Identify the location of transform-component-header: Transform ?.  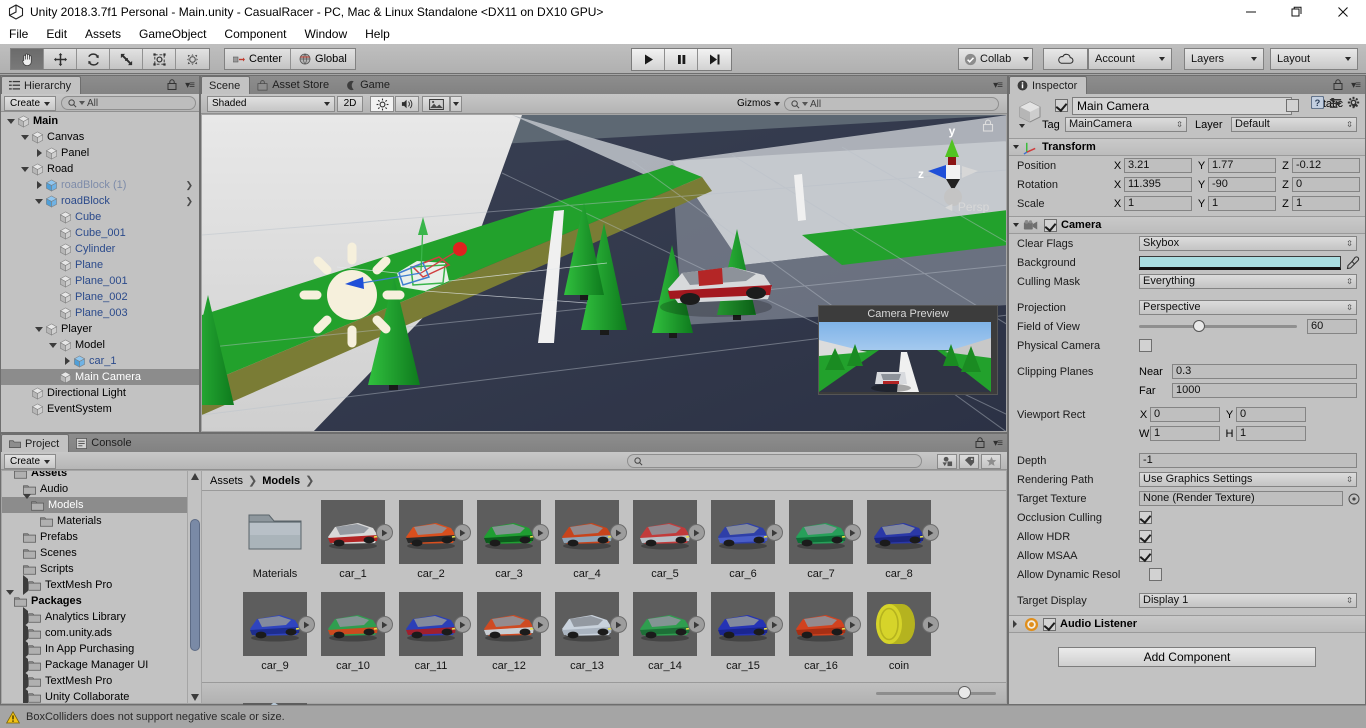
(1187, 126).